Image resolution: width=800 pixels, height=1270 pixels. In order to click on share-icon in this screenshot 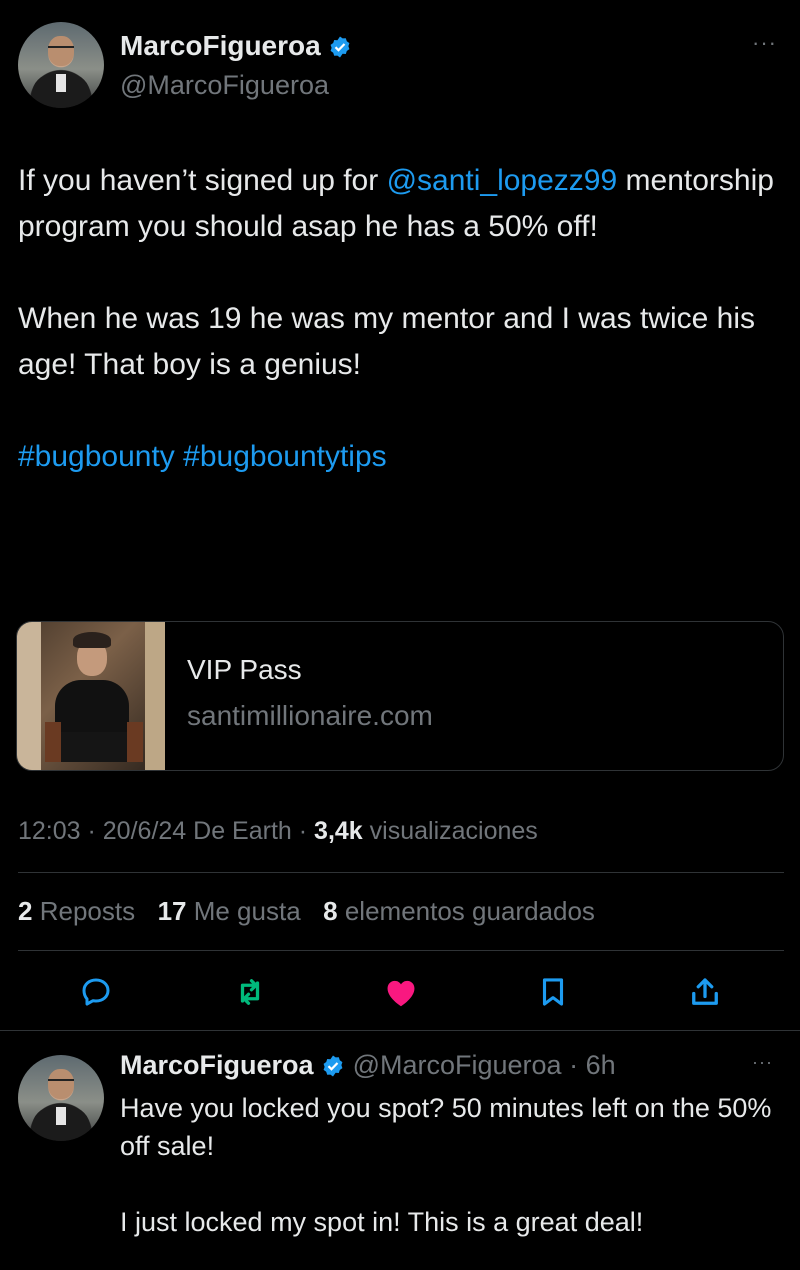, I will do `click(705, 991)`.